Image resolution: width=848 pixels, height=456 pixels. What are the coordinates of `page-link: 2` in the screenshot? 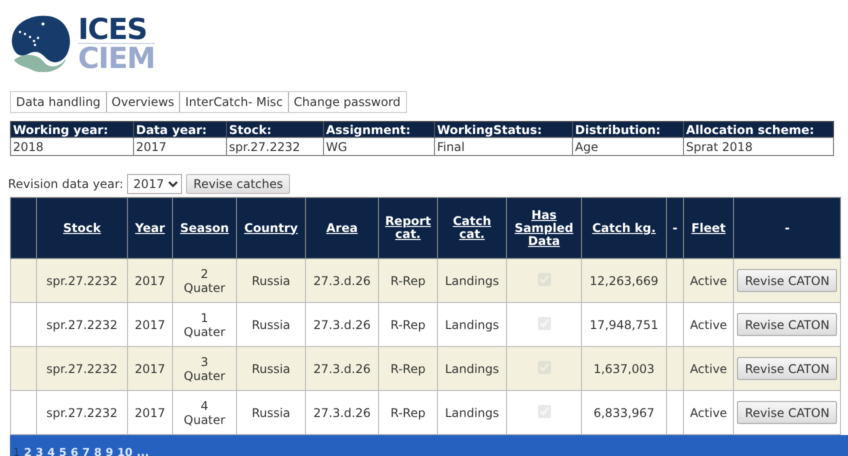 It's located at (28, 451).